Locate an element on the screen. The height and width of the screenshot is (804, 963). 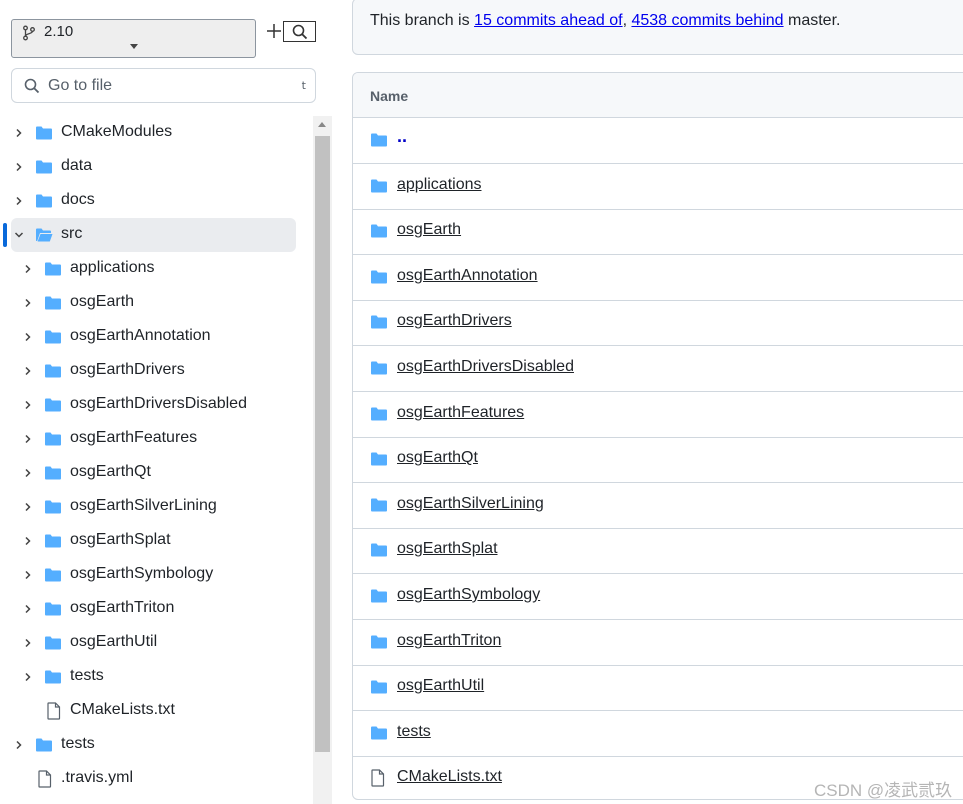
file-name-link: osgEarthDrivers is located at coordinates (454, 321).